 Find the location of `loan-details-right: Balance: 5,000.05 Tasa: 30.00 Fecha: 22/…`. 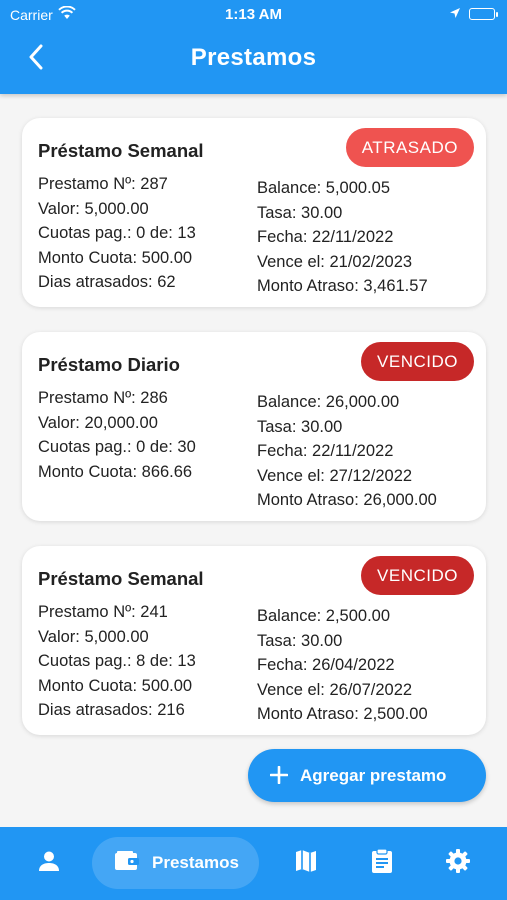

loan-details-right: Balance: 5,000.05 Tasa: 30.00 Fecha: 22/… is located at coordinates (342, 237).